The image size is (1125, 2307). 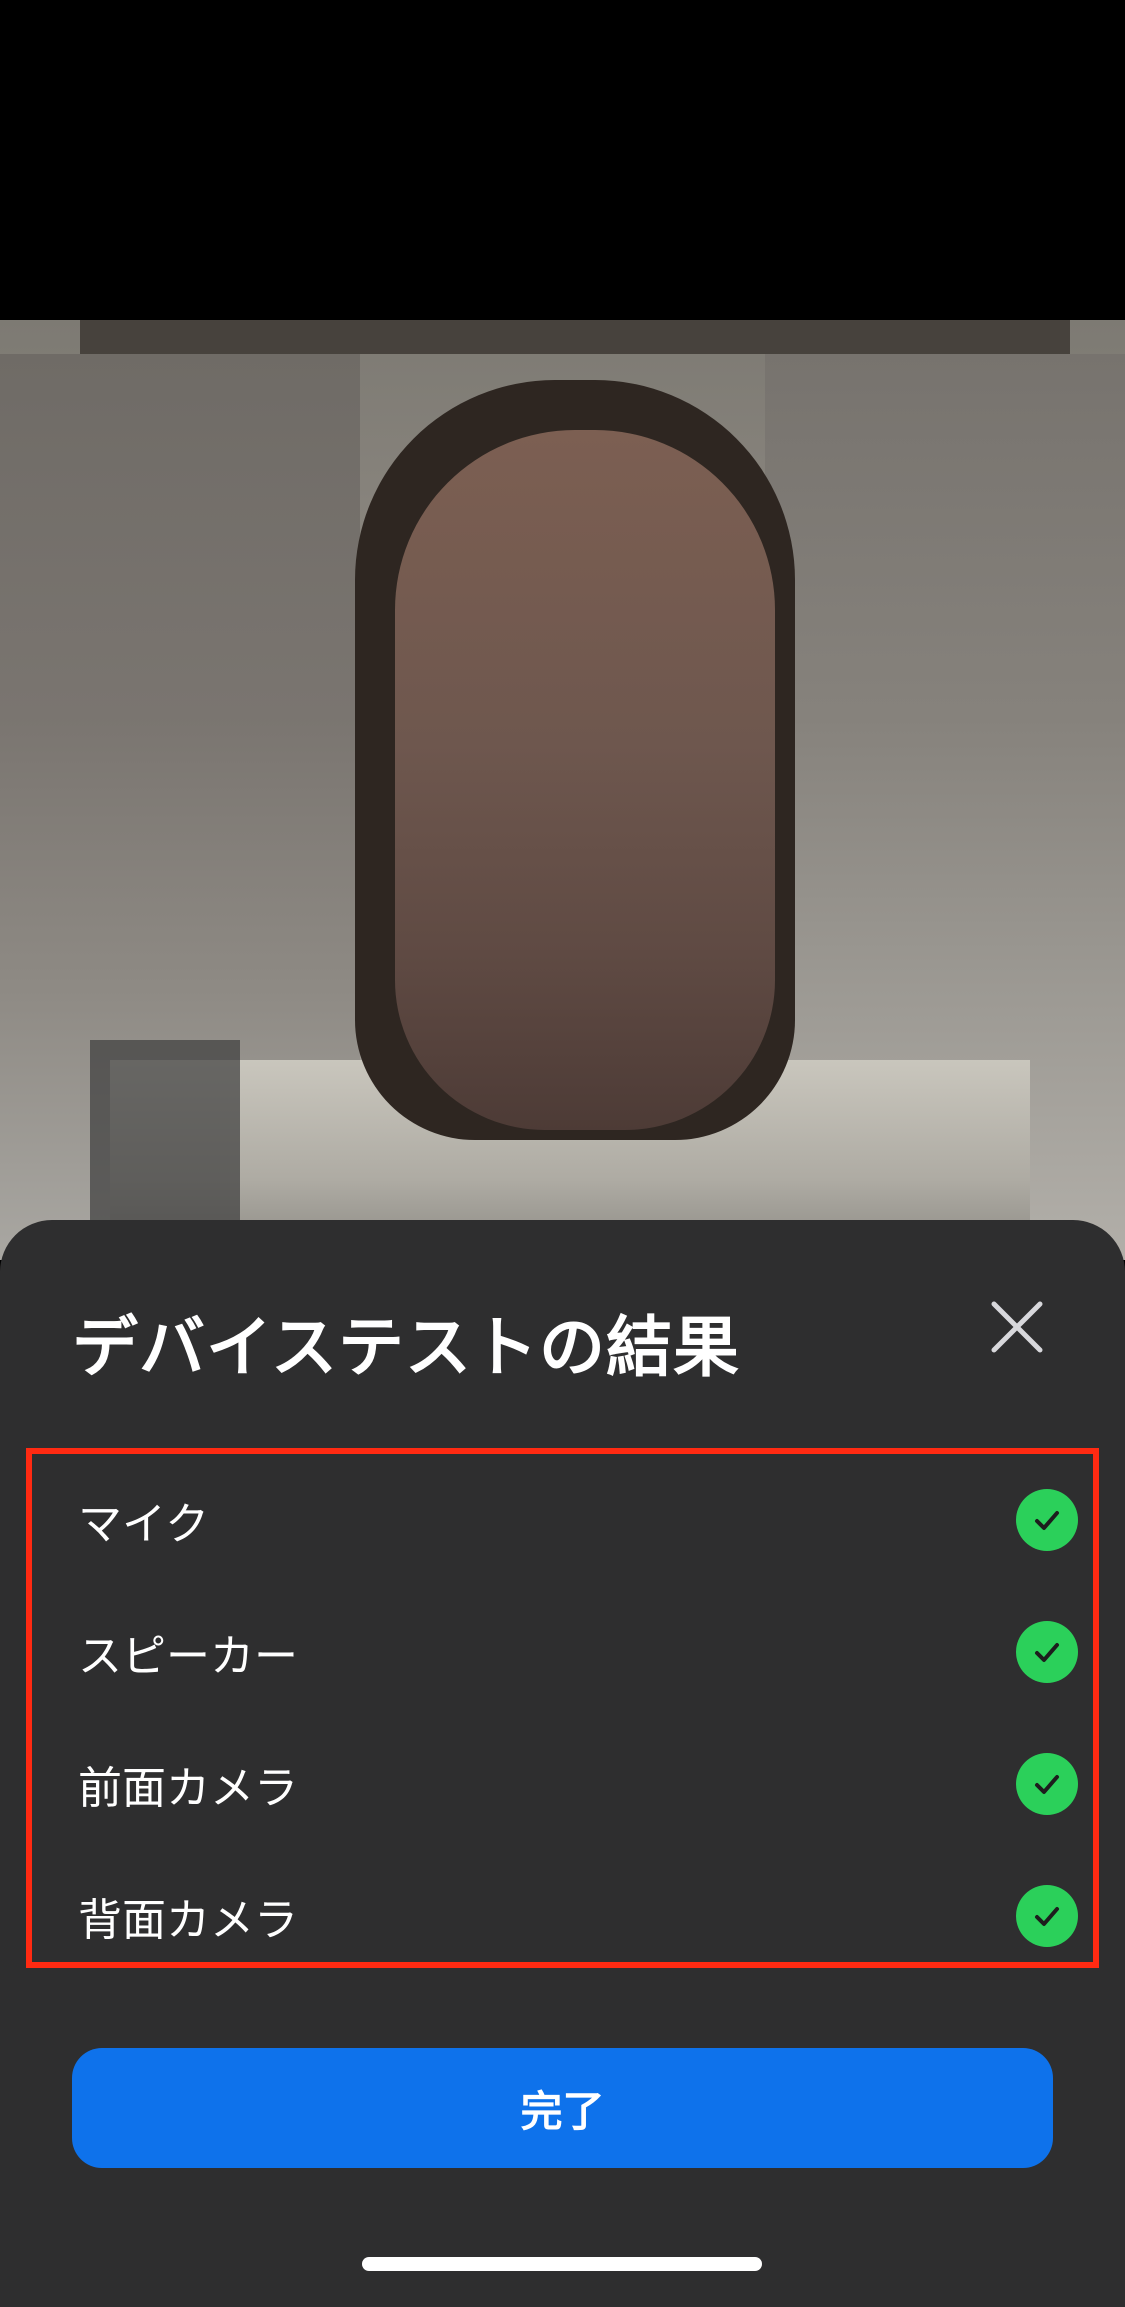 What do you see at coordinates (562, 1784) in the screenshot?
I see `result-row-front-camera: 前面カメラ` at bounding box center [562, 1784].